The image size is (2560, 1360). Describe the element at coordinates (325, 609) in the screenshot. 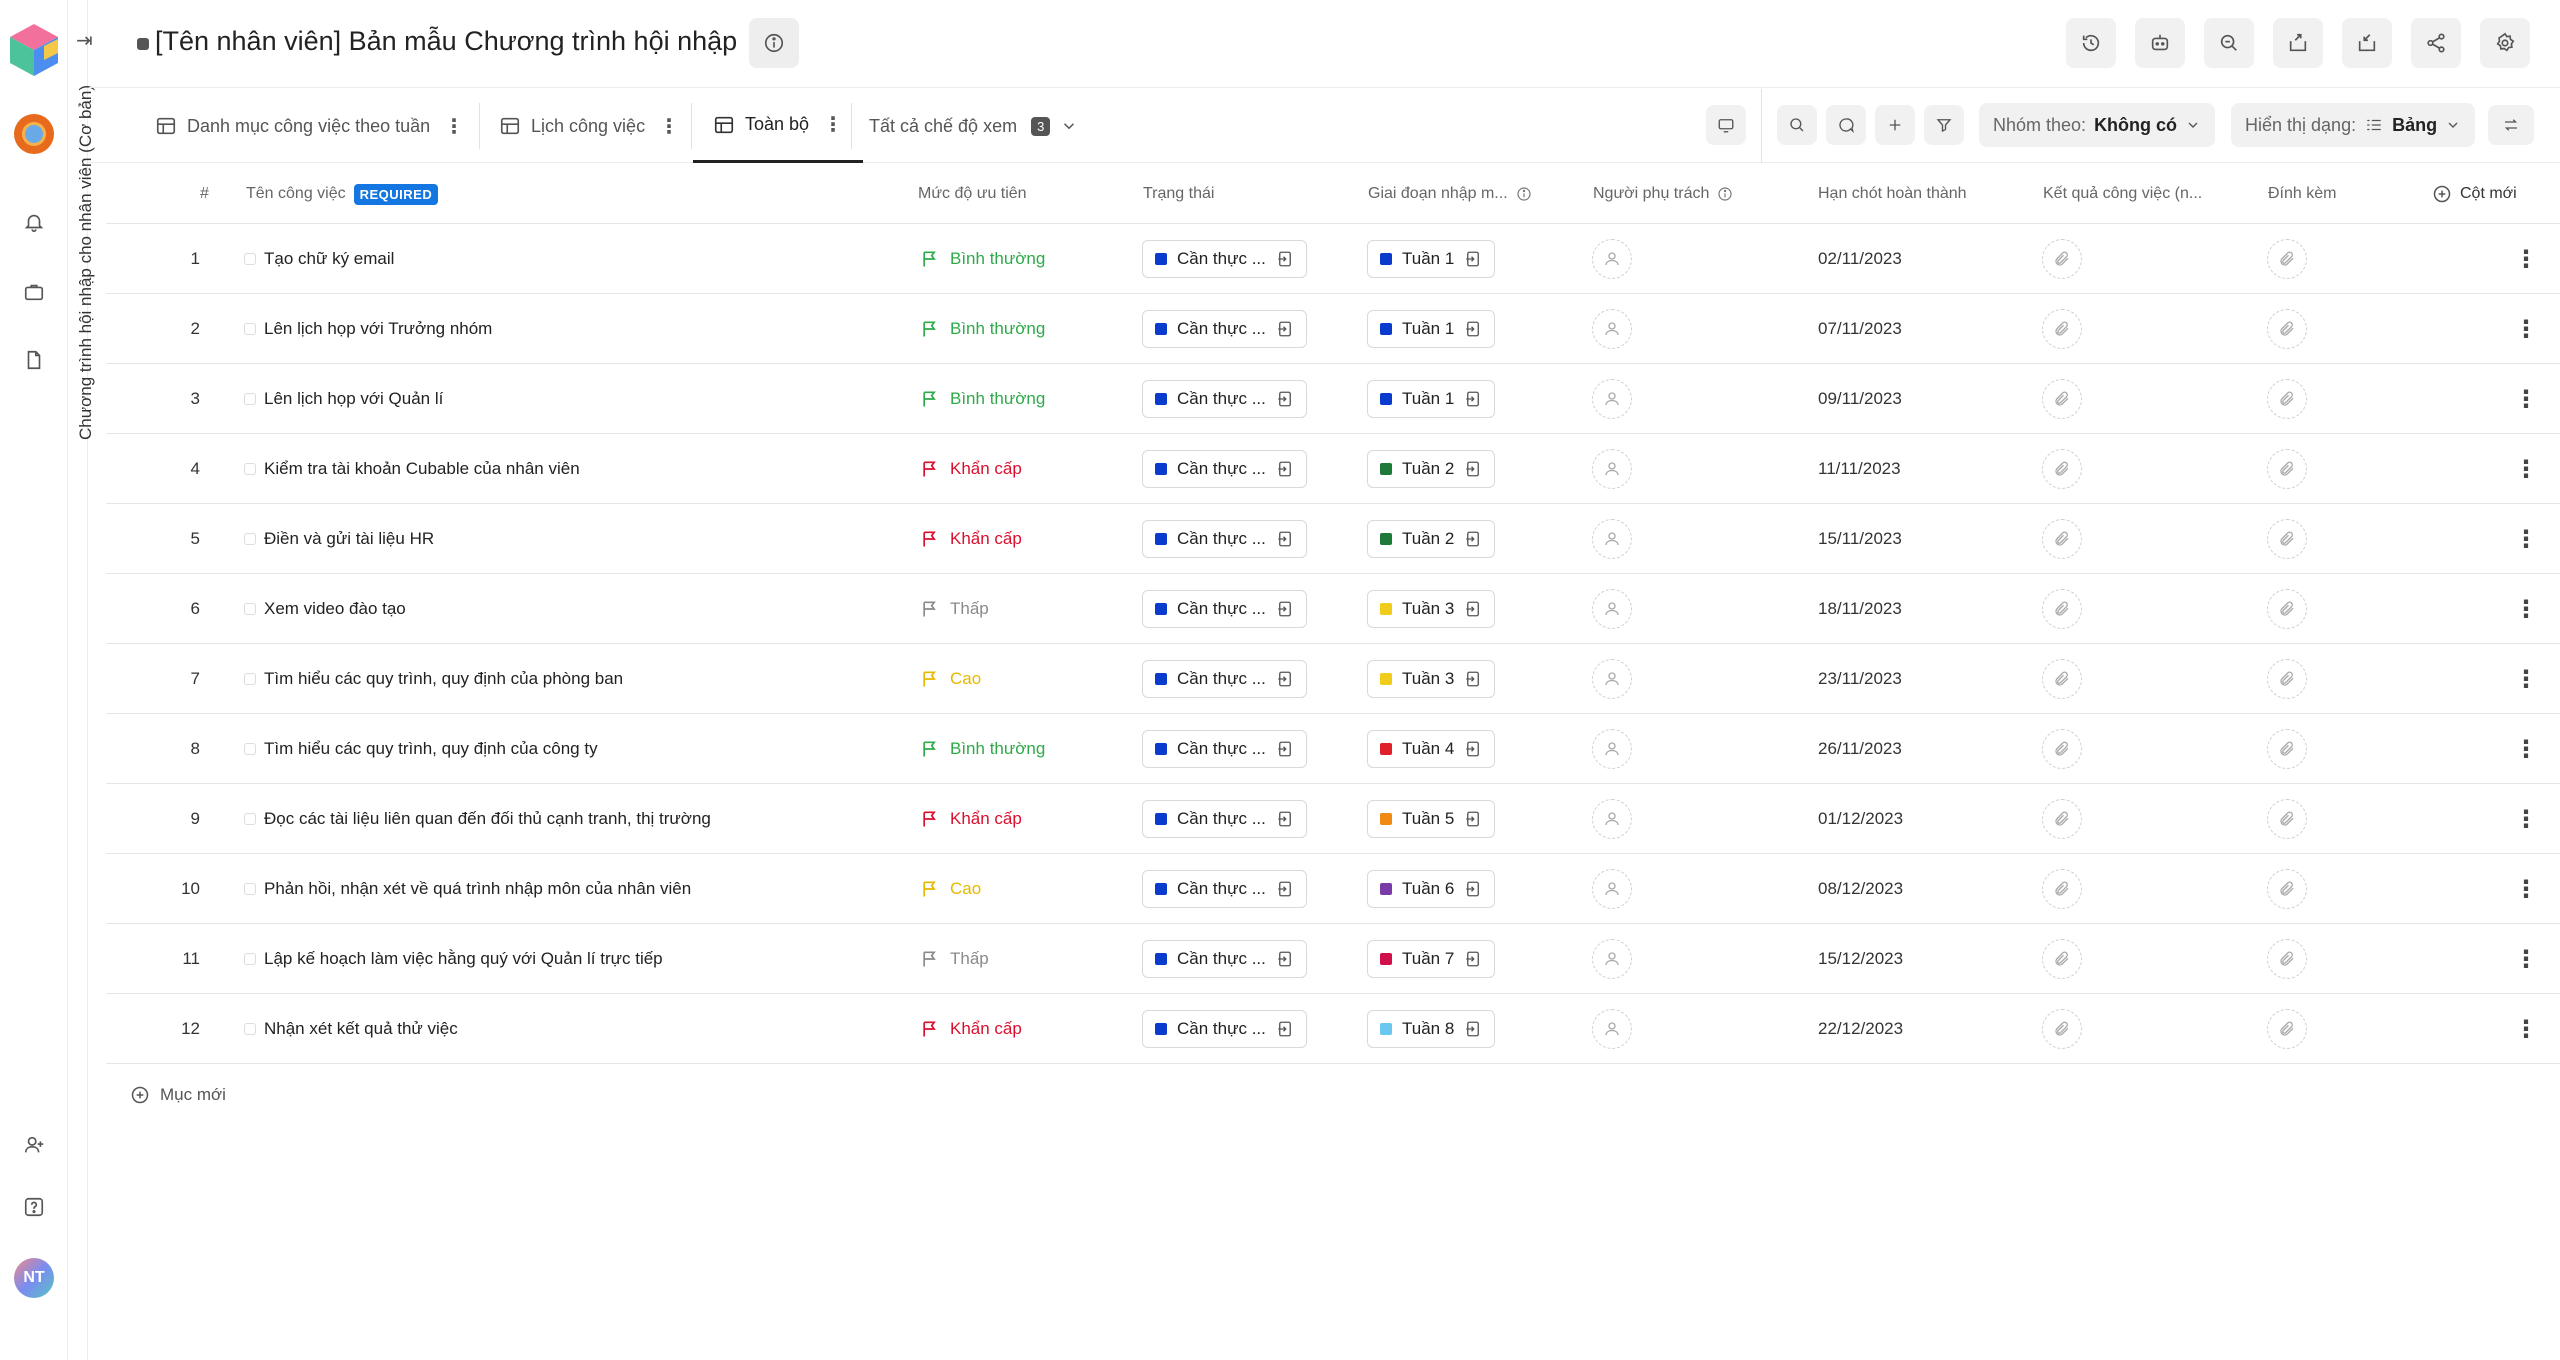

I see `task-name: Xem video đào tạo` at that location.